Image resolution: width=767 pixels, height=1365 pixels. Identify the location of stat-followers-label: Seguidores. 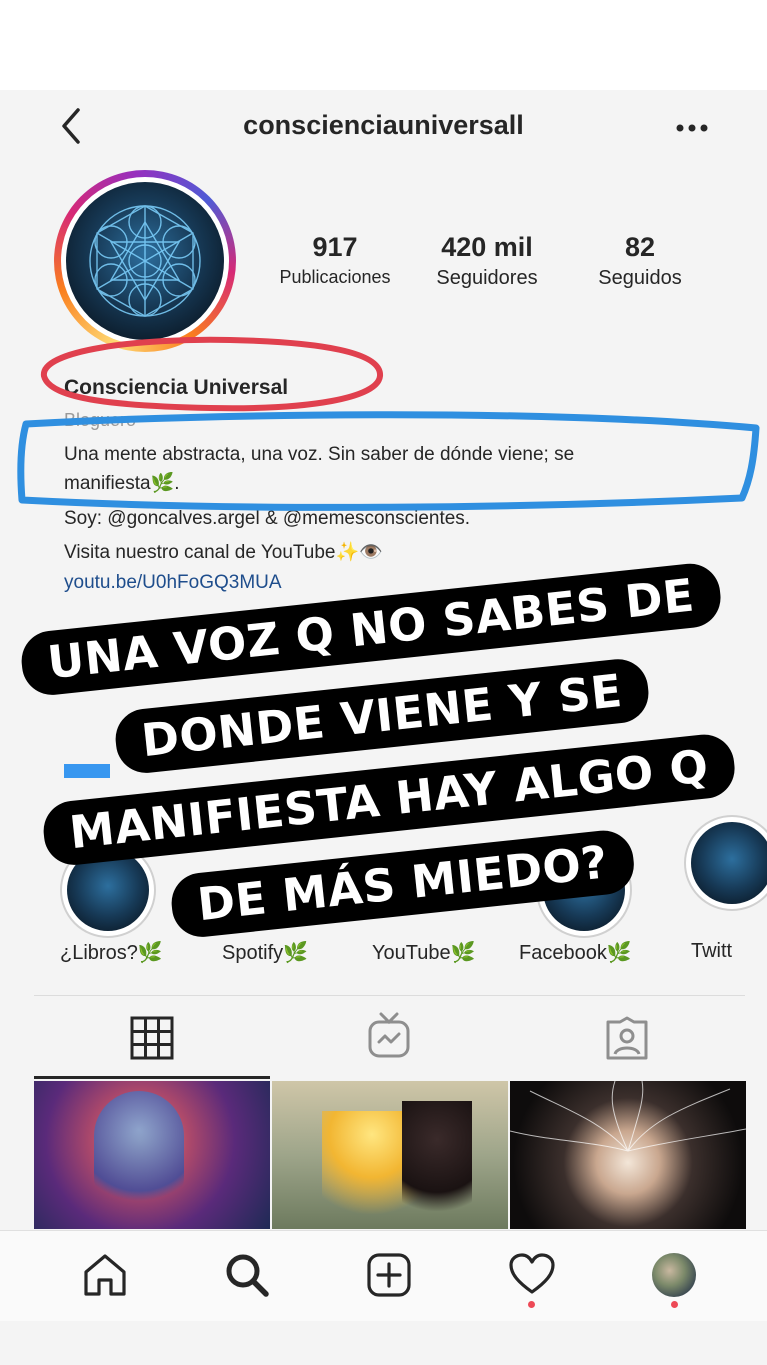
(487, 278).